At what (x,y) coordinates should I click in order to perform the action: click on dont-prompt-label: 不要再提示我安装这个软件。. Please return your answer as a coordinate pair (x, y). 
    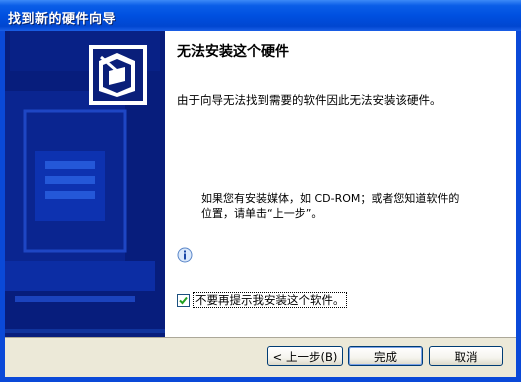
    Looking at the image, I should click on (270, 300).